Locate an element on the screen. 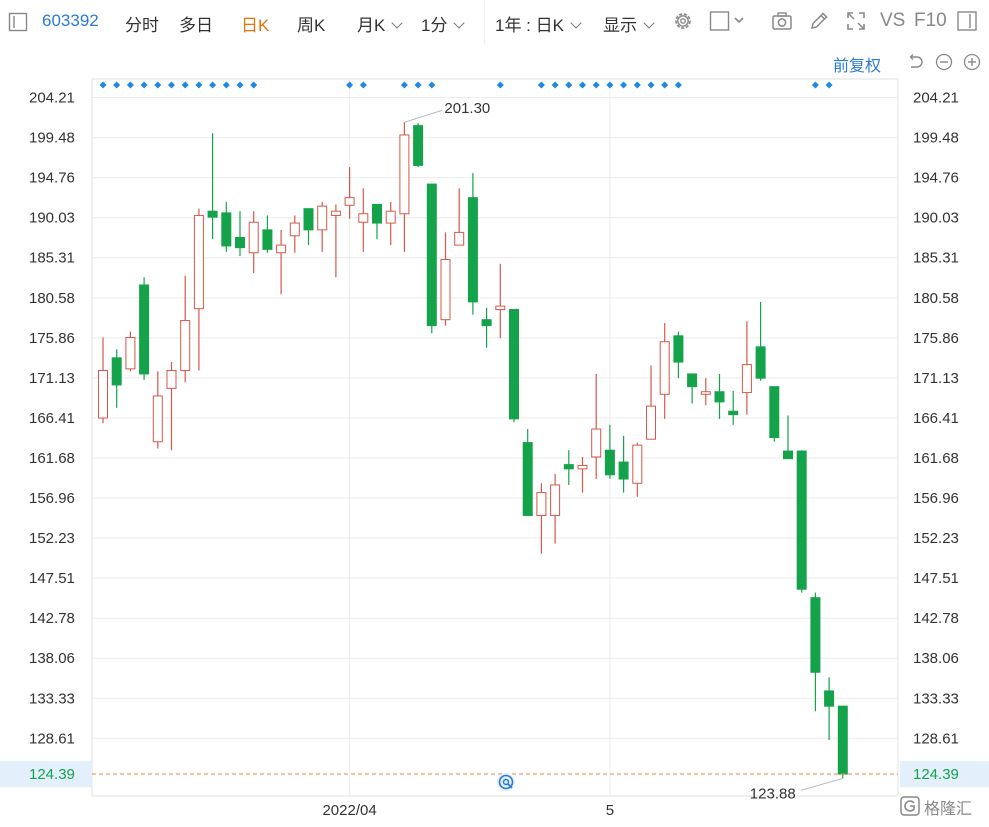  watermark-logo is located at coordinates (910, 806).